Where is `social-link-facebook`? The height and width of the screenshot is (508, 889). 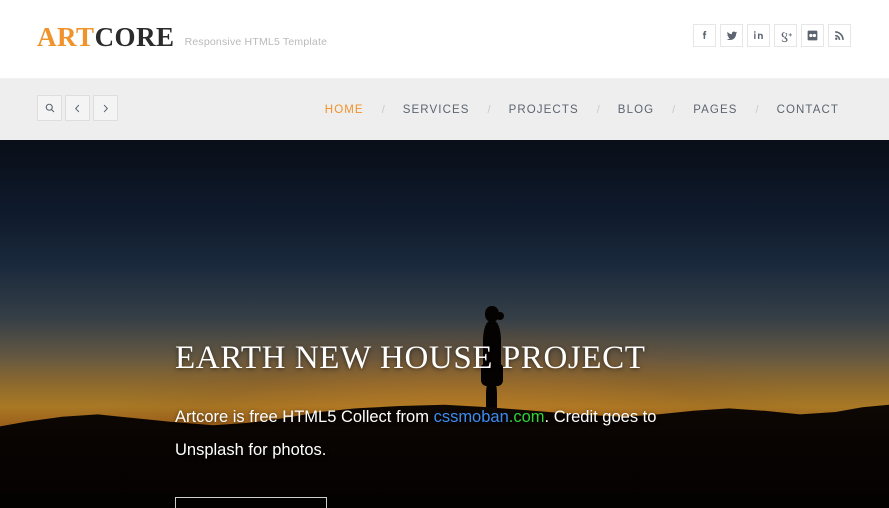 social-link-facebook is located at coordinates (704, 35).